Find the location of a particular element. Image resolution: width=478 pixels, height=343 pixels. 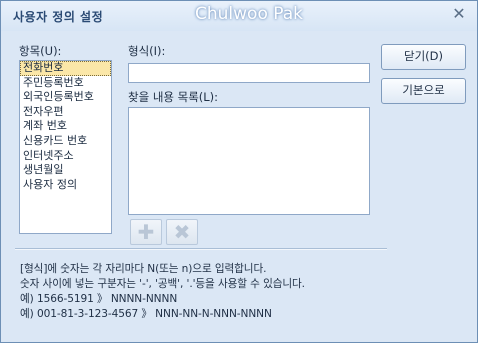

list-item: 외국인등록번호 is located at coordinates (65, 97).